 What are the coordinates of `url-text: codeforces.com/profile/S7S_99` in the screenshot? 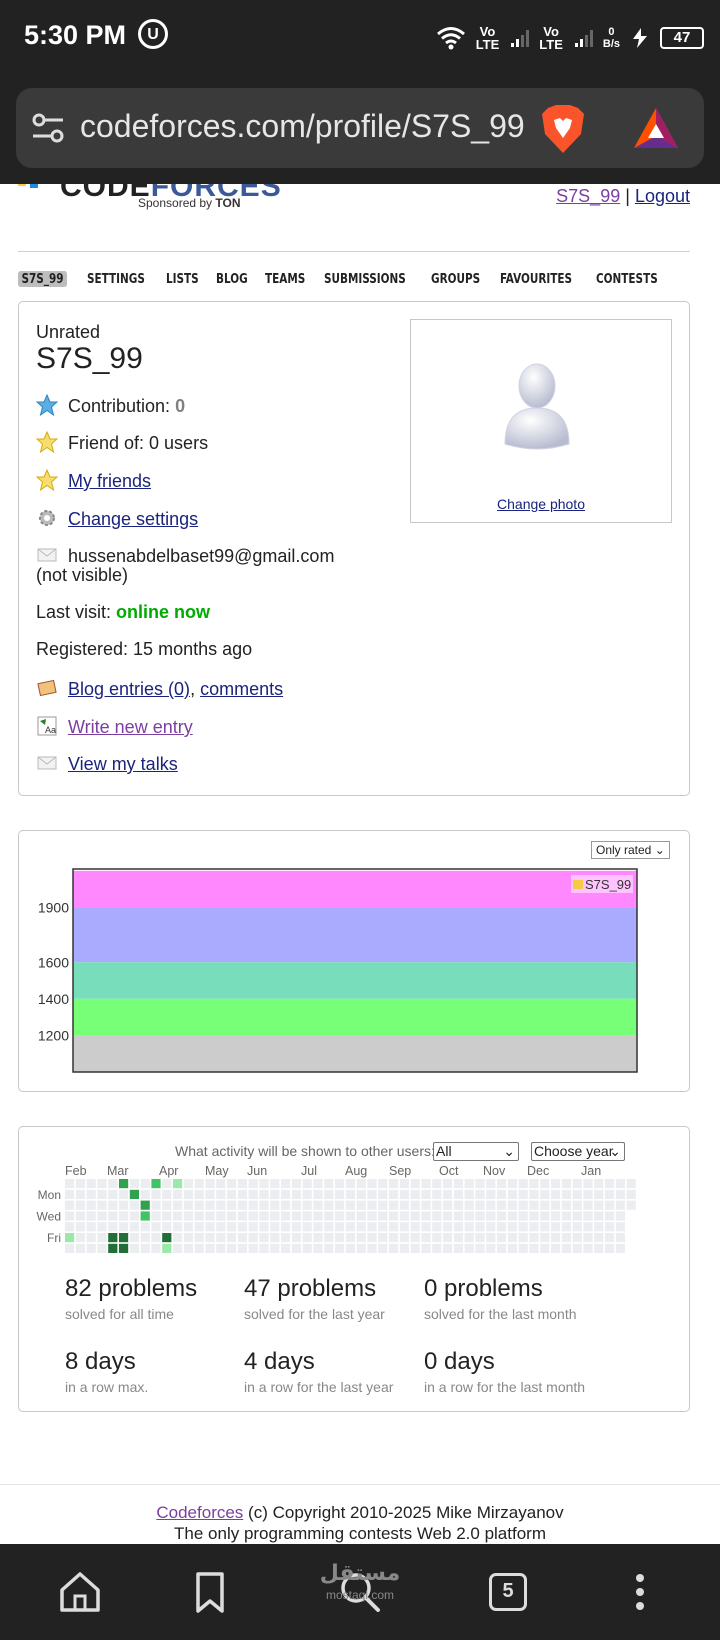 It's located at (311, 128).